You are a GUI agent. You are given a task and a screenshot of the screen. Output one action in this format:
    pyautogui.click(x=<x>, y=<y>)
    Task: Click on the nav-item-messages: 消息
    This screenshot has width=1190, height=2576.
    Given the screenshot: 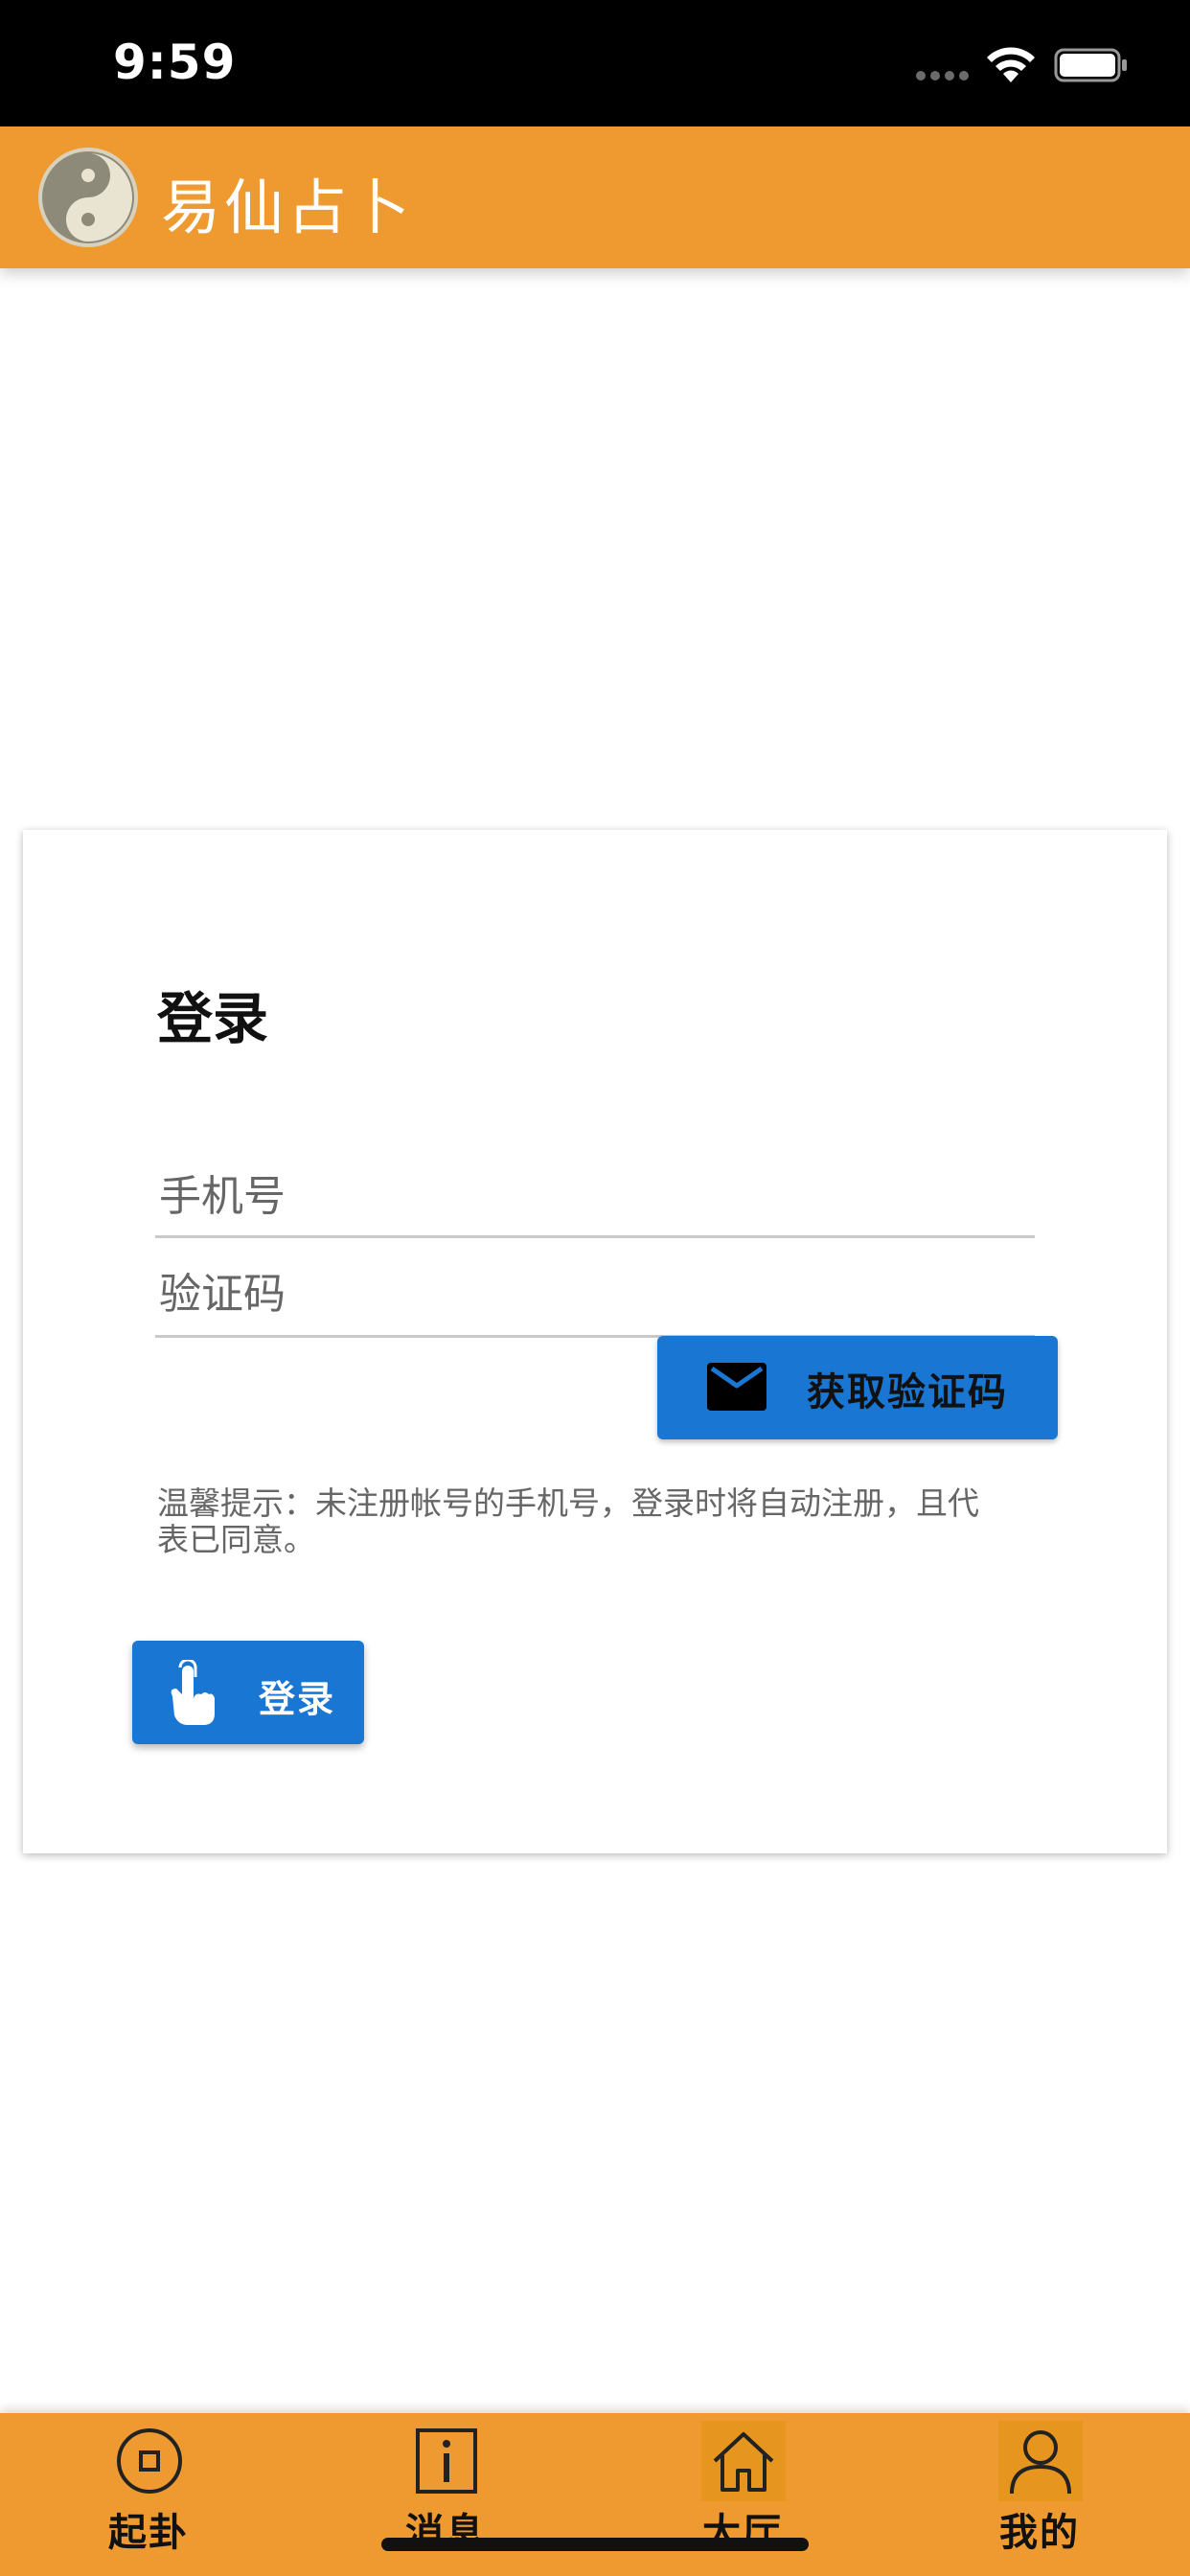 What is the action you would take?
    pyautogui.click(x=445, y=2494)
    